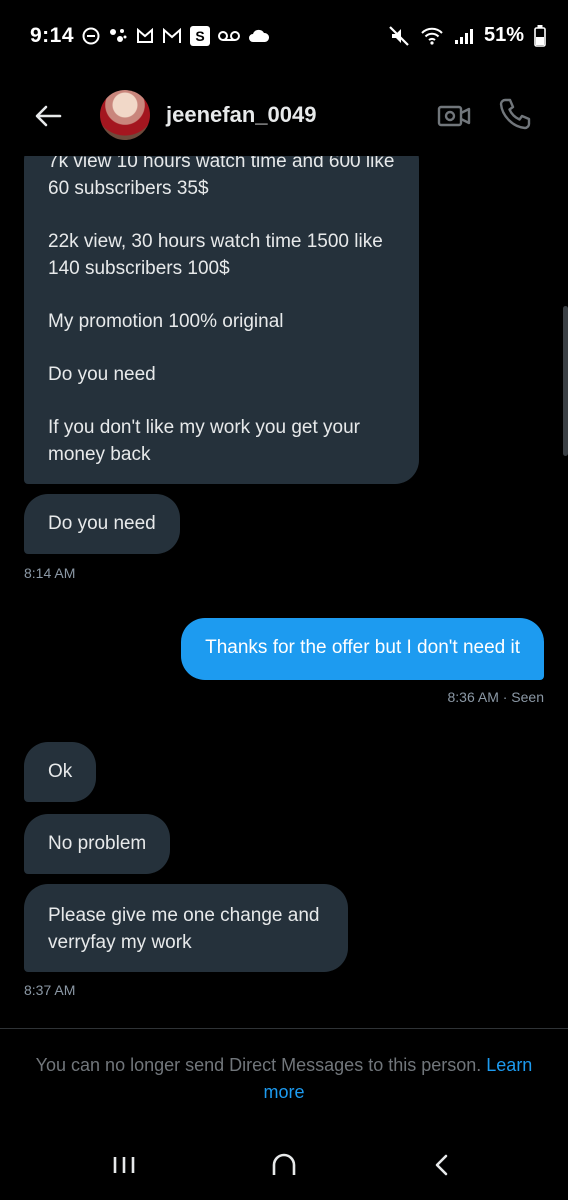 The width and height of the screenshot is (568, 1200). I want to click on voice-call-button, so click(515, 114).